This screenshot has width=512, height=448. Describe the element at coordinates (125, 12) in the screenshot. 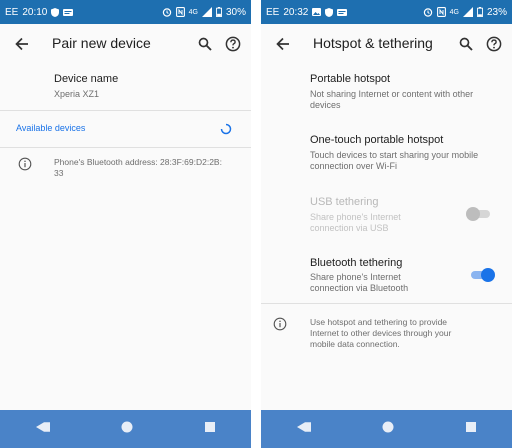

I see `status-bar: EE 20:10 4G 30%` at that location.